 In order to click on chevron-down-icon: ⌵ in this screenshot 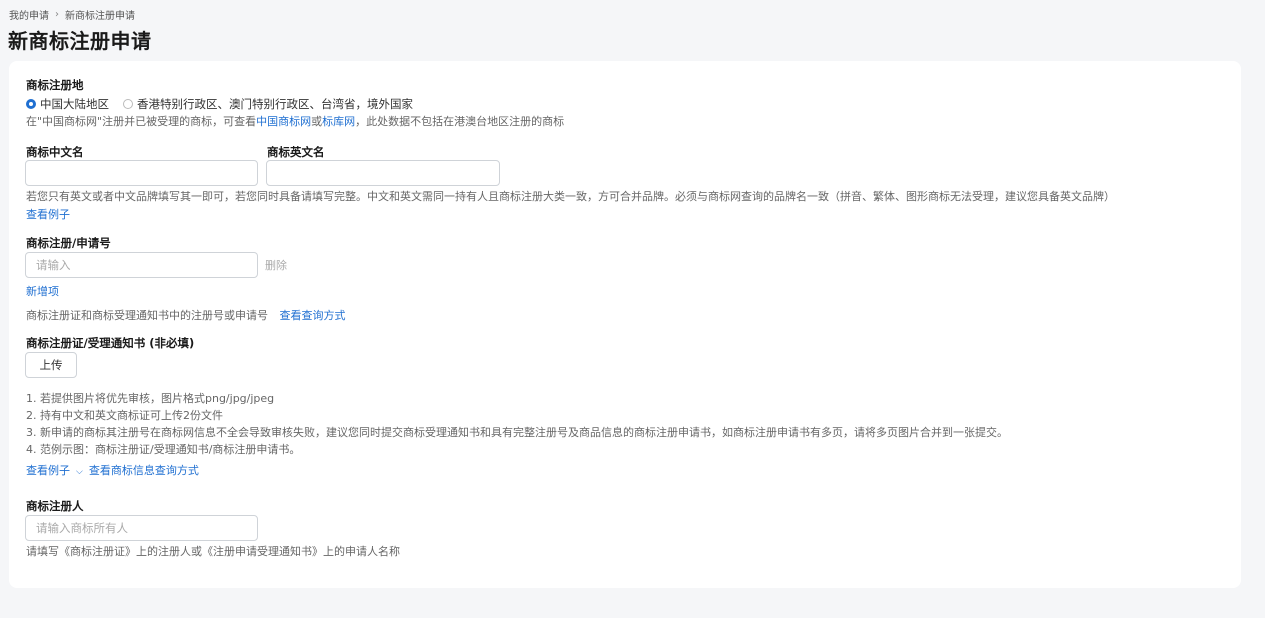, I will do `click(79, 472)`.